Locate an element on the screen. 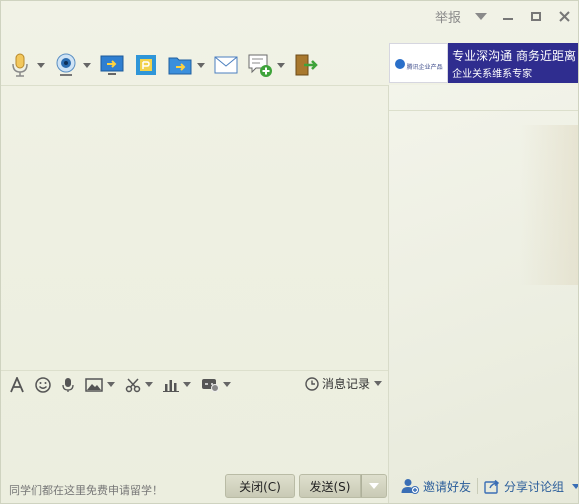 This screenshot has height=504, width=579. menu-dropdown-button is located at coordinates (481, 16).